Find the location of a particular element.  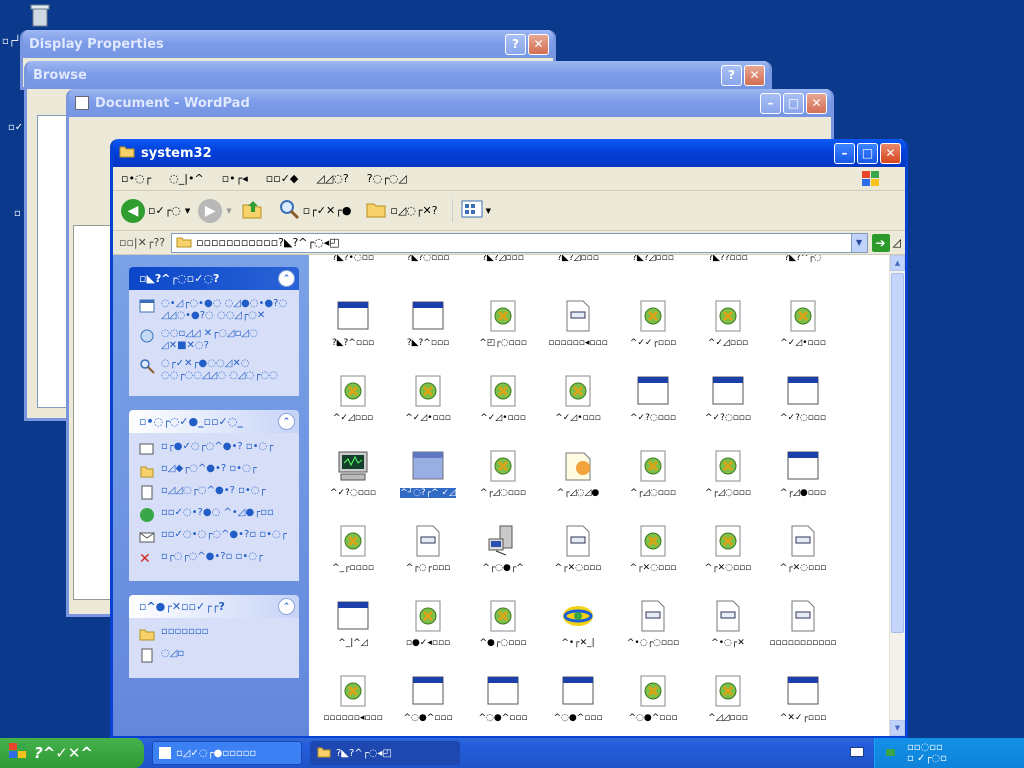

file-item: ^◿◿▫▫▫ is located at coordinates (728, 699).